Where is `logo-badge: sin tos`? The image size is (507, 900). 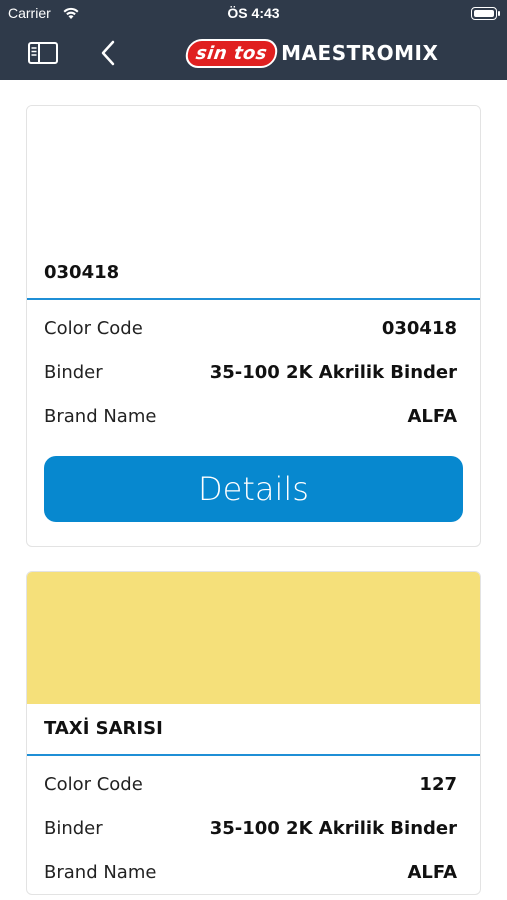 logo-badge: sin tos is located at coordinates (231, 53).